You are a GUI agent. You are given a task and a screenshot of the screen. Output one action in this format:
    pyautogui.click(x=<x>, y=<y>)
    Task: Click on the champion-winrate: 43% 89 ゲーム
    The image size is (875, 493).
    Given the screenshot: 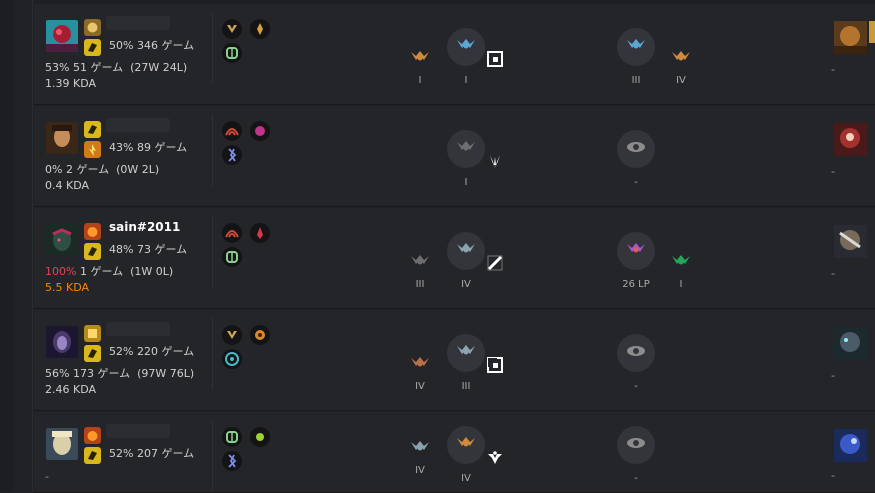 What is the action you would take?
    pyautogui.click(x=148, y=147)
    